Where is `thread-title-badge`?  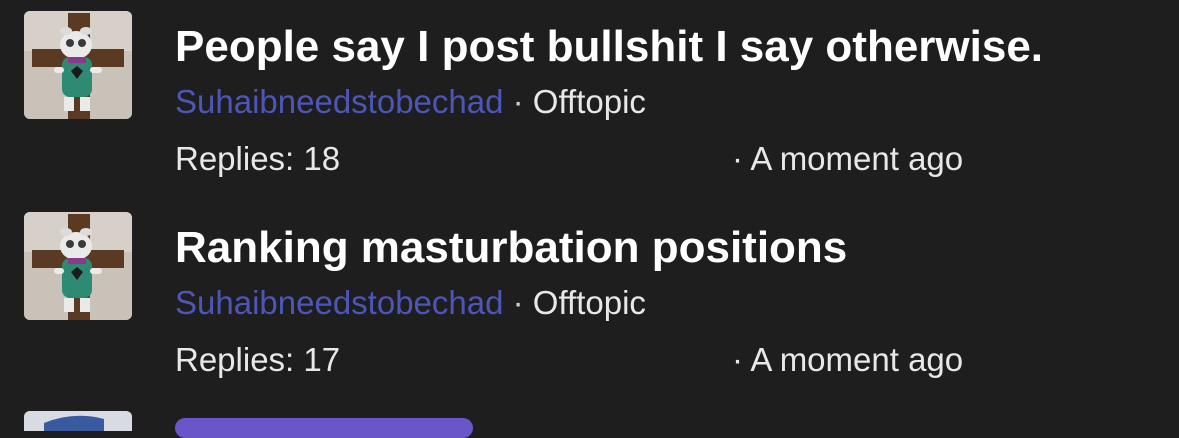 thread-title-badge is located at coordinates (324, 428).